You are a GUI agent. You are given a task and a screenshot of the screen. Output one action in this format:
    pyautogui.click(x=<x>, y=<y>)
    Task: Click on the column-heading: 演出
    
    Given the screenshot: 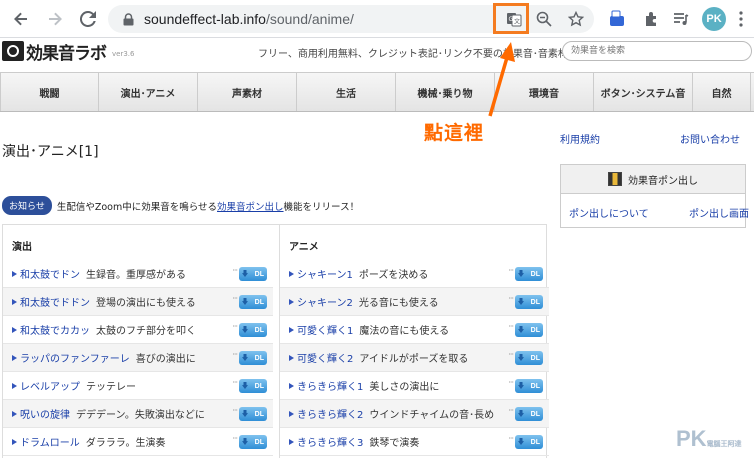 What is the action you would take?
    pyautogui.click(x=22, y=247)
    